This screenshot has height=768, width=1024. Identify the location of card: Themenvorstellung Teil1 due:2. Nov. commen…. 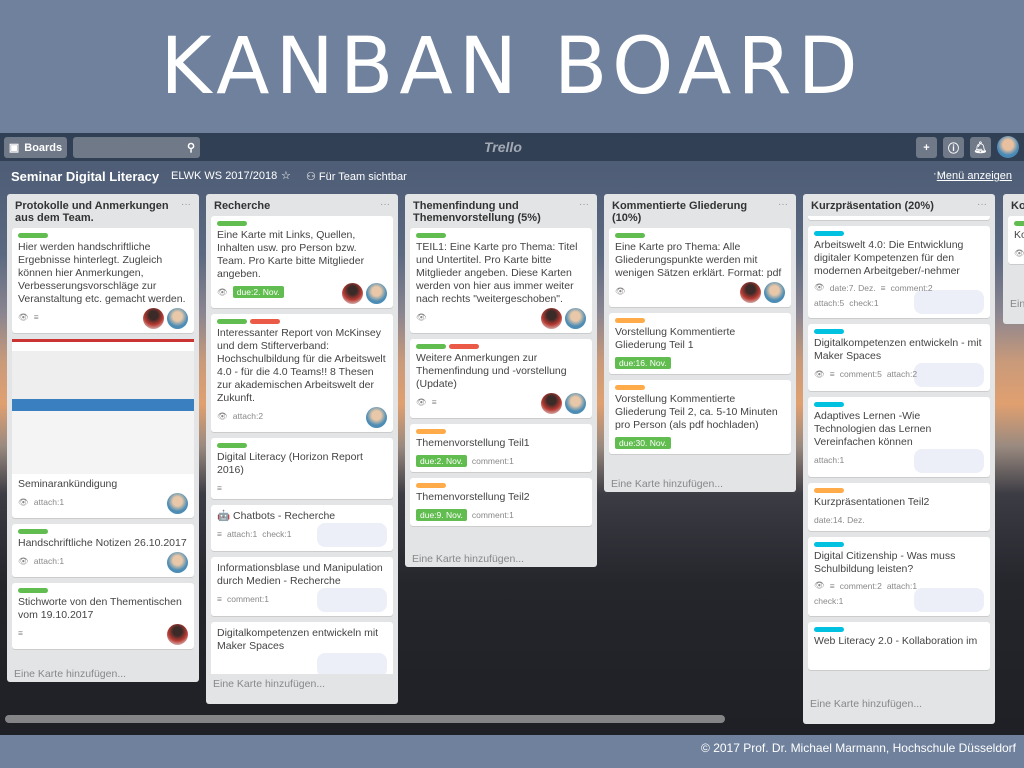
(501, 448).